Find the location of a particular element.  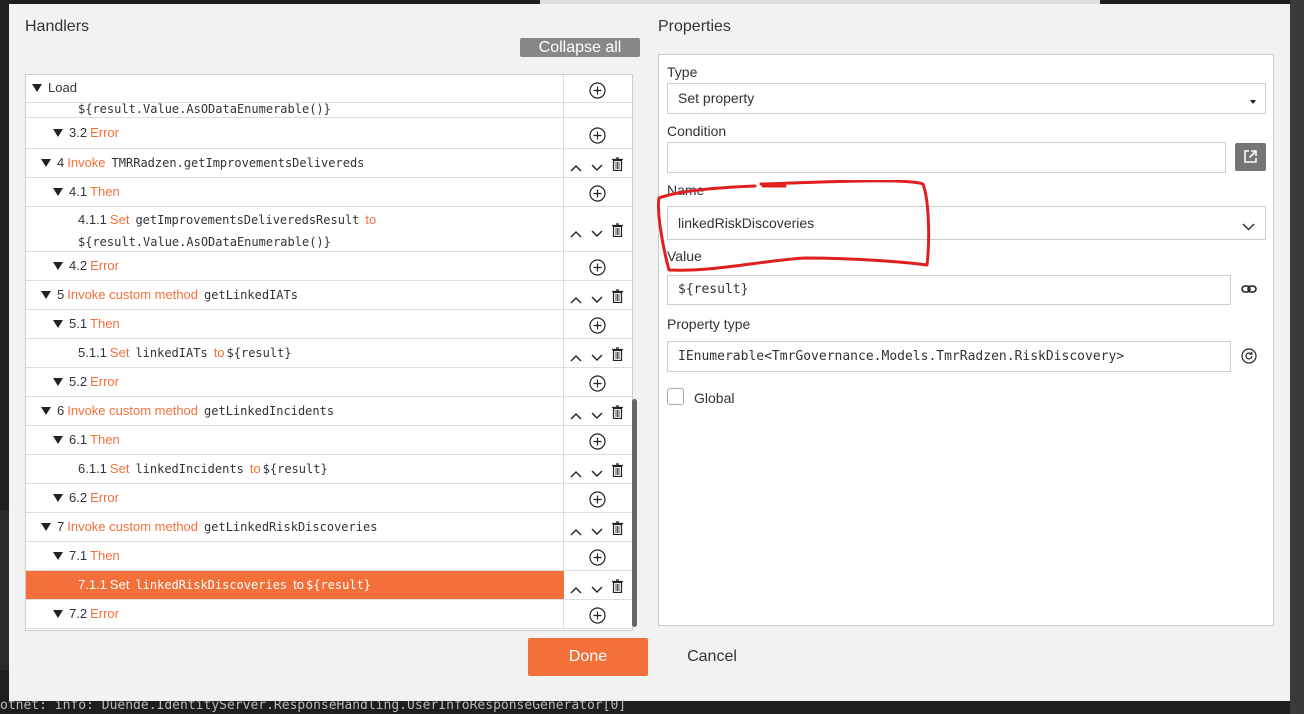

open-expression-editor-button is located at coordinates (1250, 157).